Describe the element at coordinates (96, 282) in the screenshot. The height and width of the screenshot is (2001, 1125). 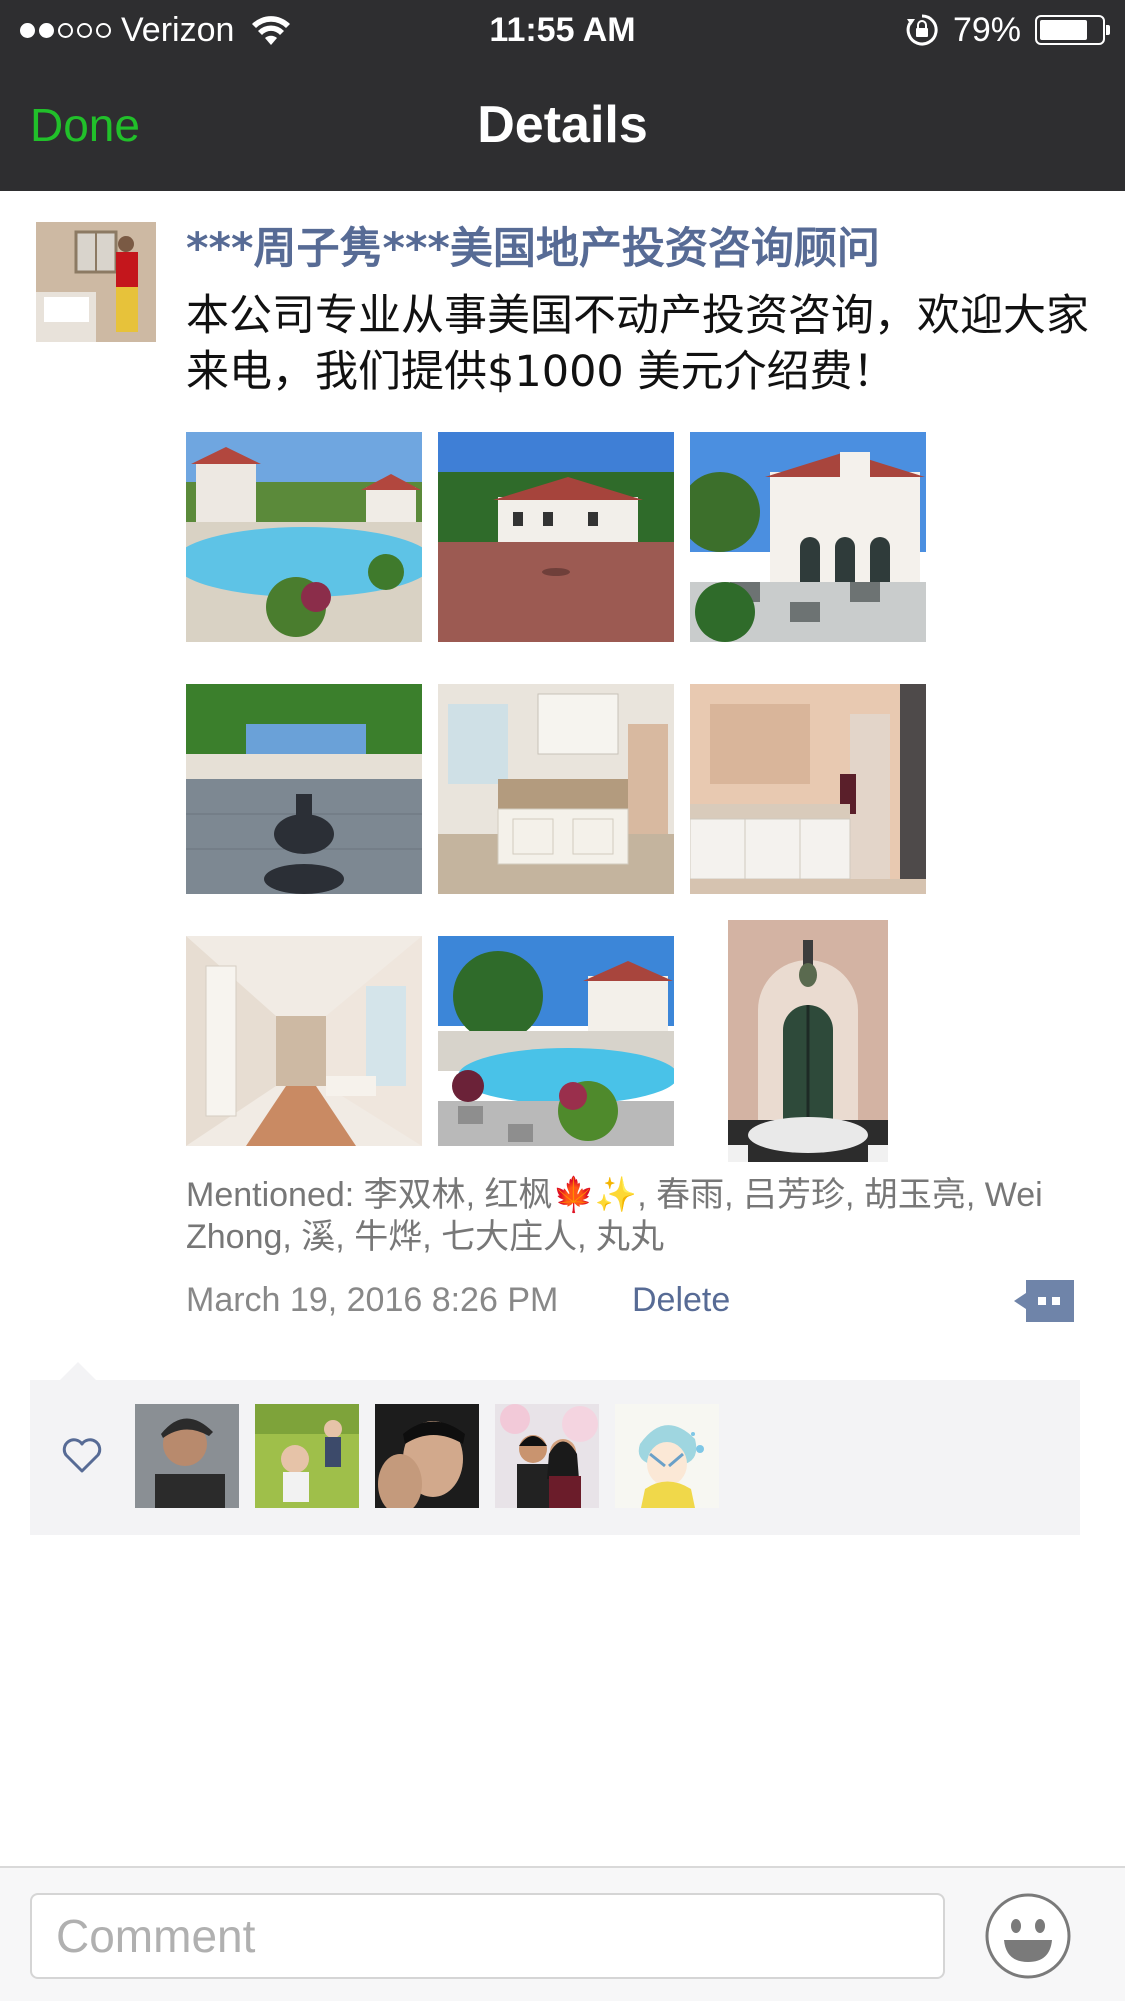
I see `author-avatar` at that location.